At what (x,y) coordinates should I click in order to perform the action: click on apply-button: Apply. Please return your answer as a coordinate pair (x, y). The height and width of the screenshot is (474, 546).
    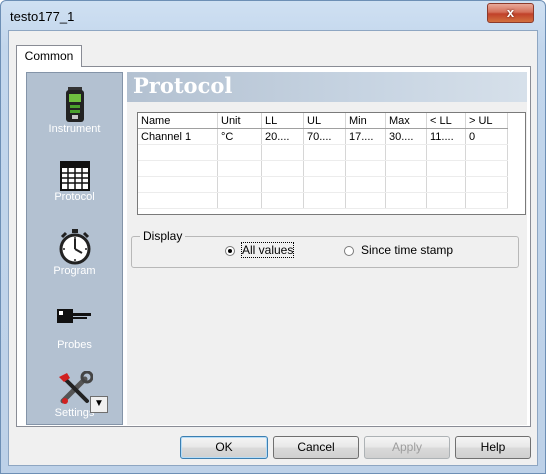
    Looking at the image, I should click on (407, 447).